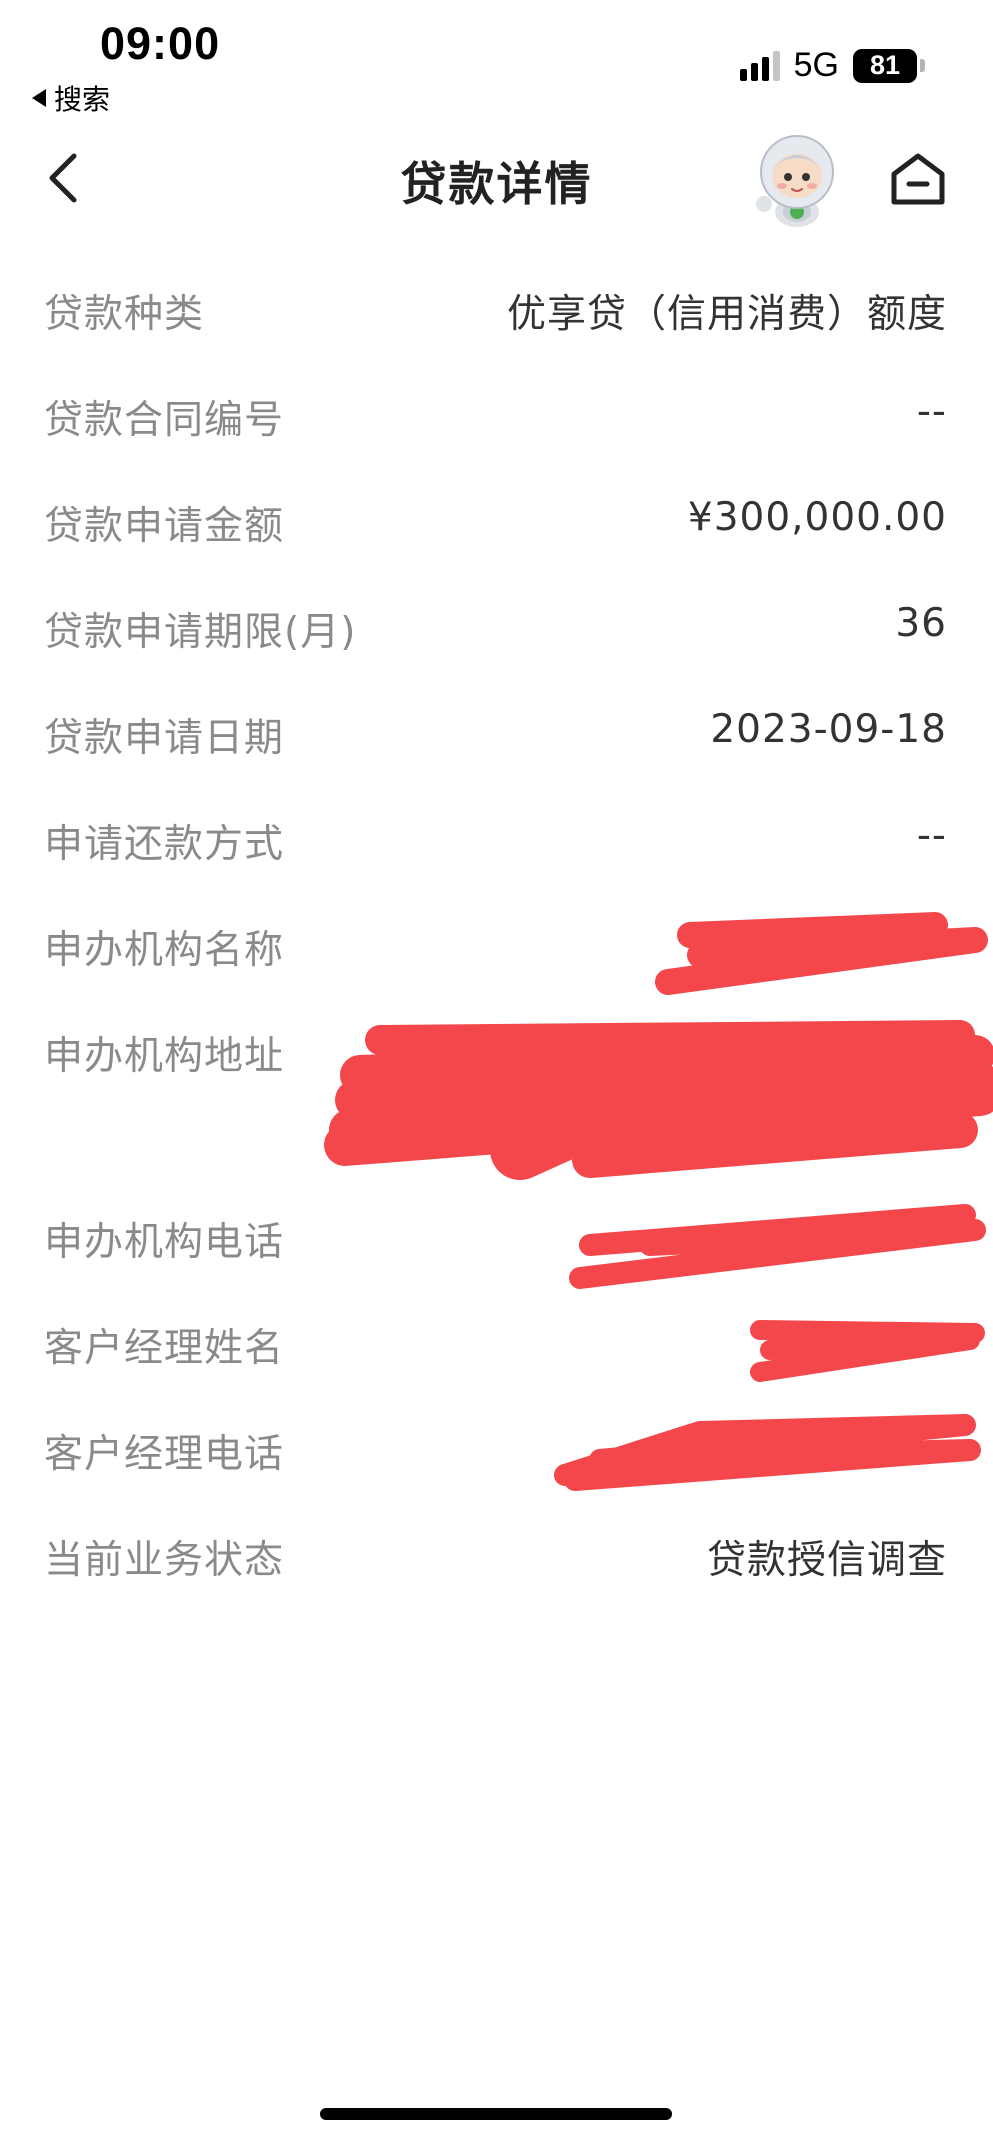 The width and height of the screenshot is (993, 2149). What do you see at coordinates (496, 2114) in the screenshot?
I see `home-indicator` at bounding box center [496, 2114].